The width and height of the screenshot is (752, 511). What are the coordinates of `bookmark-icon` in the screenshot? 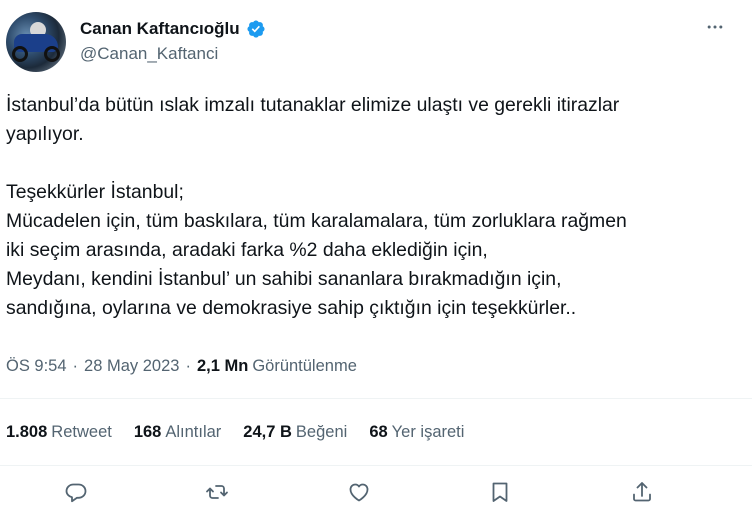 It's located at (500, 494).